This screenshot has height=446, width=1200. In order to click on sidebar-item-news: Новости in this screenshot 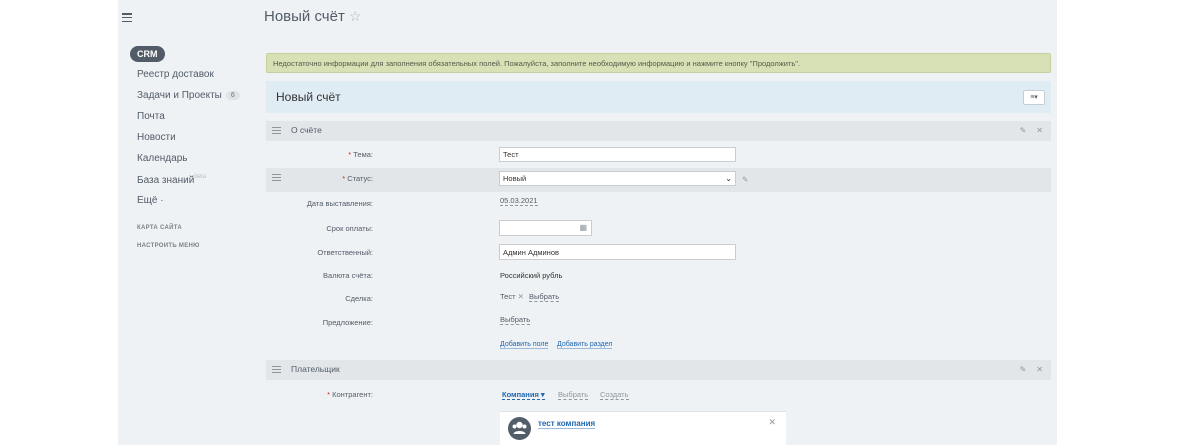, I will do `click(156, 137)`.